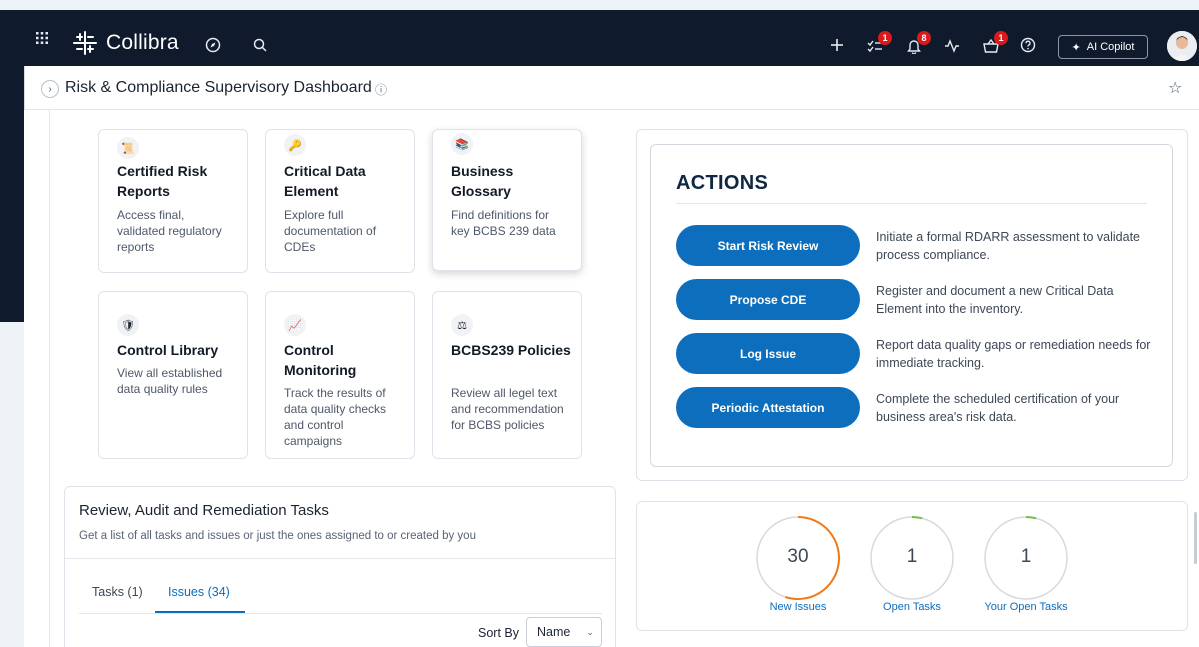  Describe the element at coordinates (117, 592) in the screenshot. I see `tab-tasks: Tasks (1)` at that location.